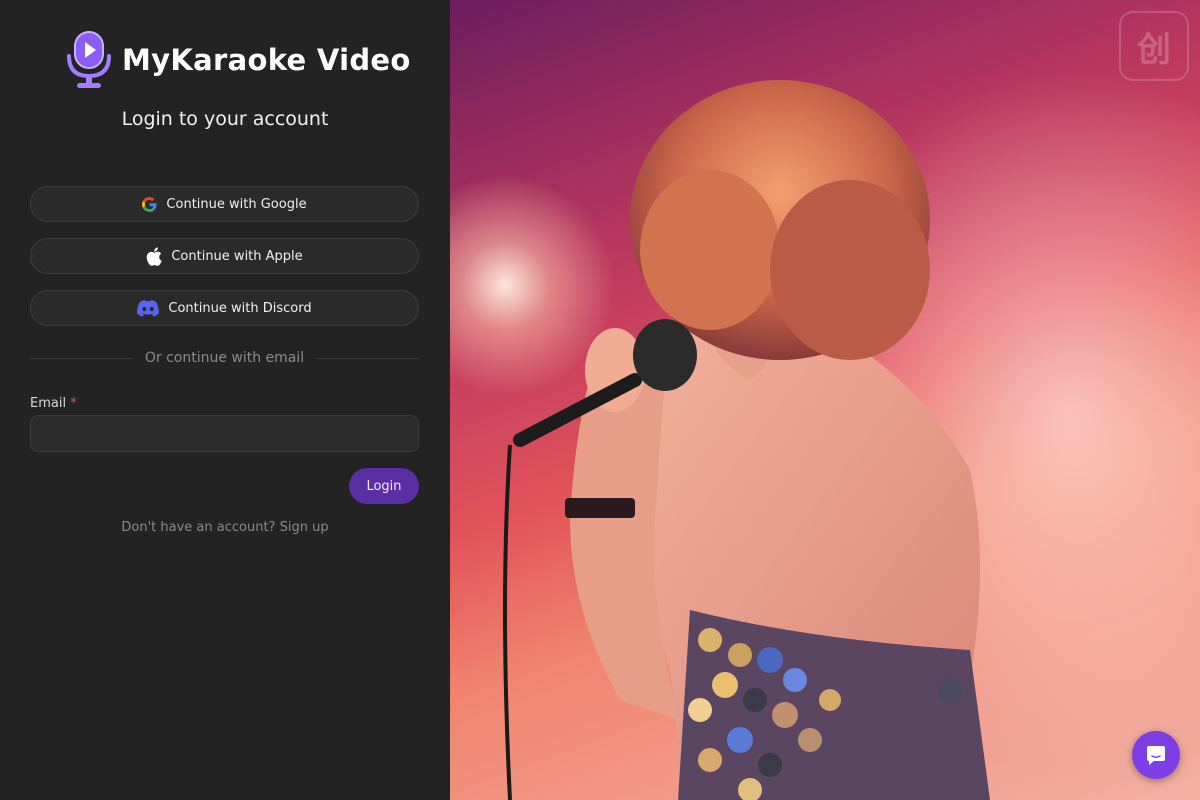 The height and width of the screenshot is (800, 1200). What do you see at coordinates (237, 256) in the screenshot?
I see `apple-button-label: Continue with Apple` at bounding box center [237, 256].